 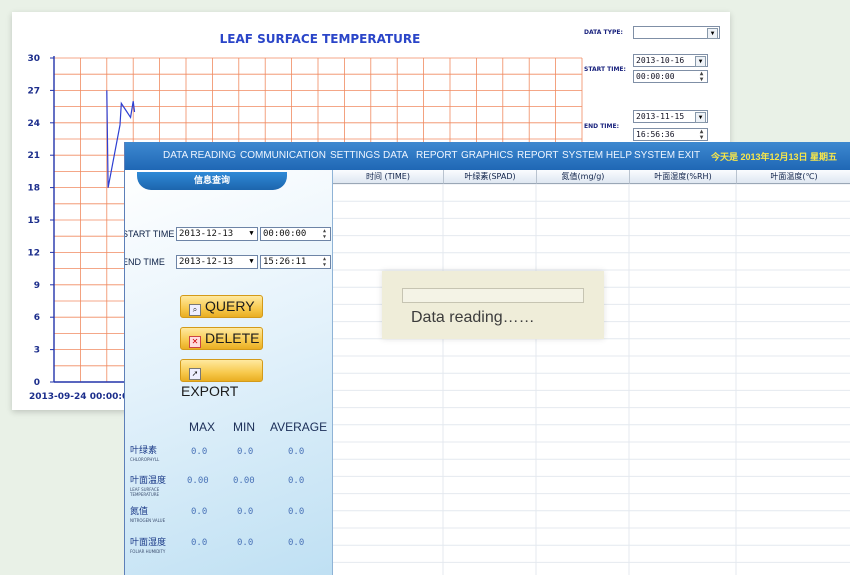 What do you see at coordinates (283, 155) in the screenshot?
I see `menu-communication: COMMUNICATION` at bounding box center [283, 155].